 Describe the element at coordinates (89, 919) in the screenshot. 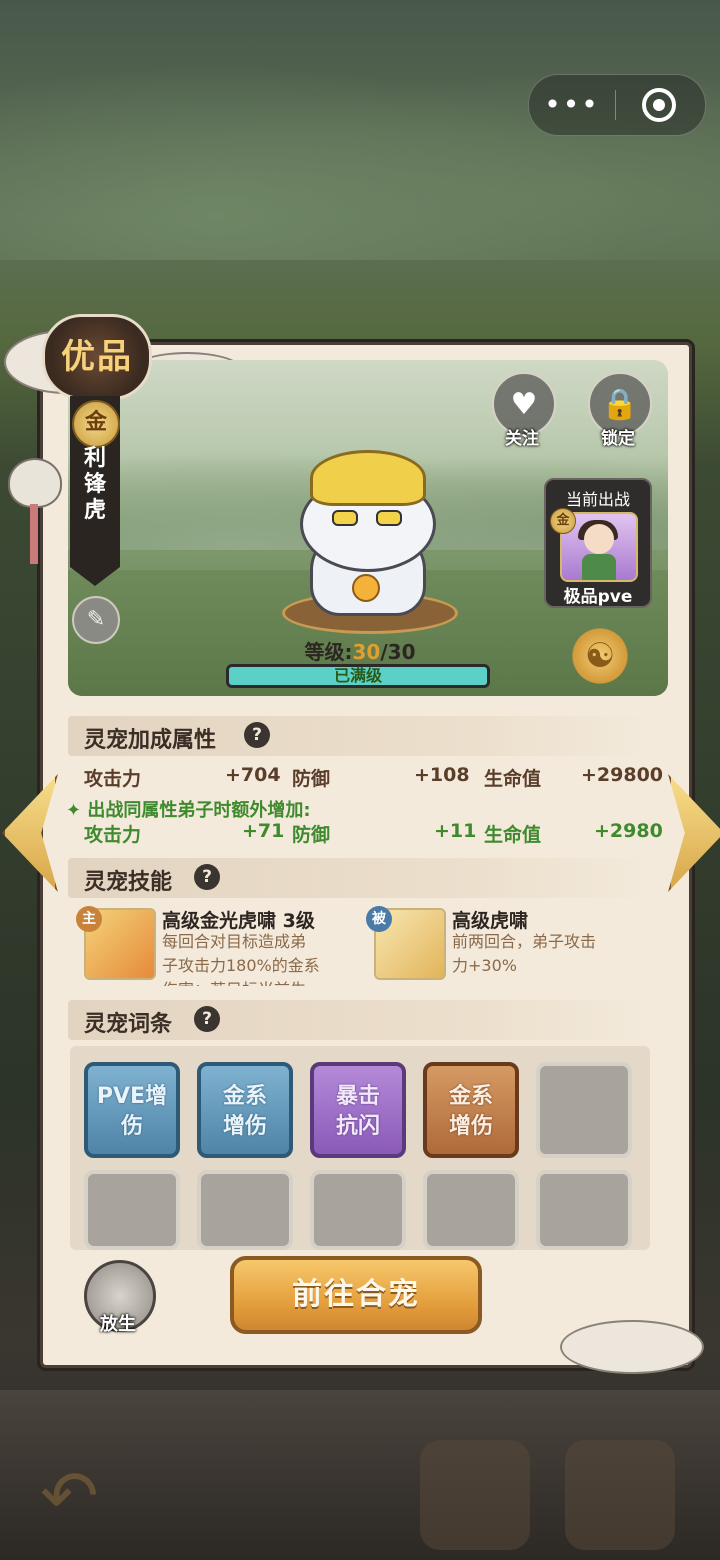

I see `active-skill-tag: 主` at that location.